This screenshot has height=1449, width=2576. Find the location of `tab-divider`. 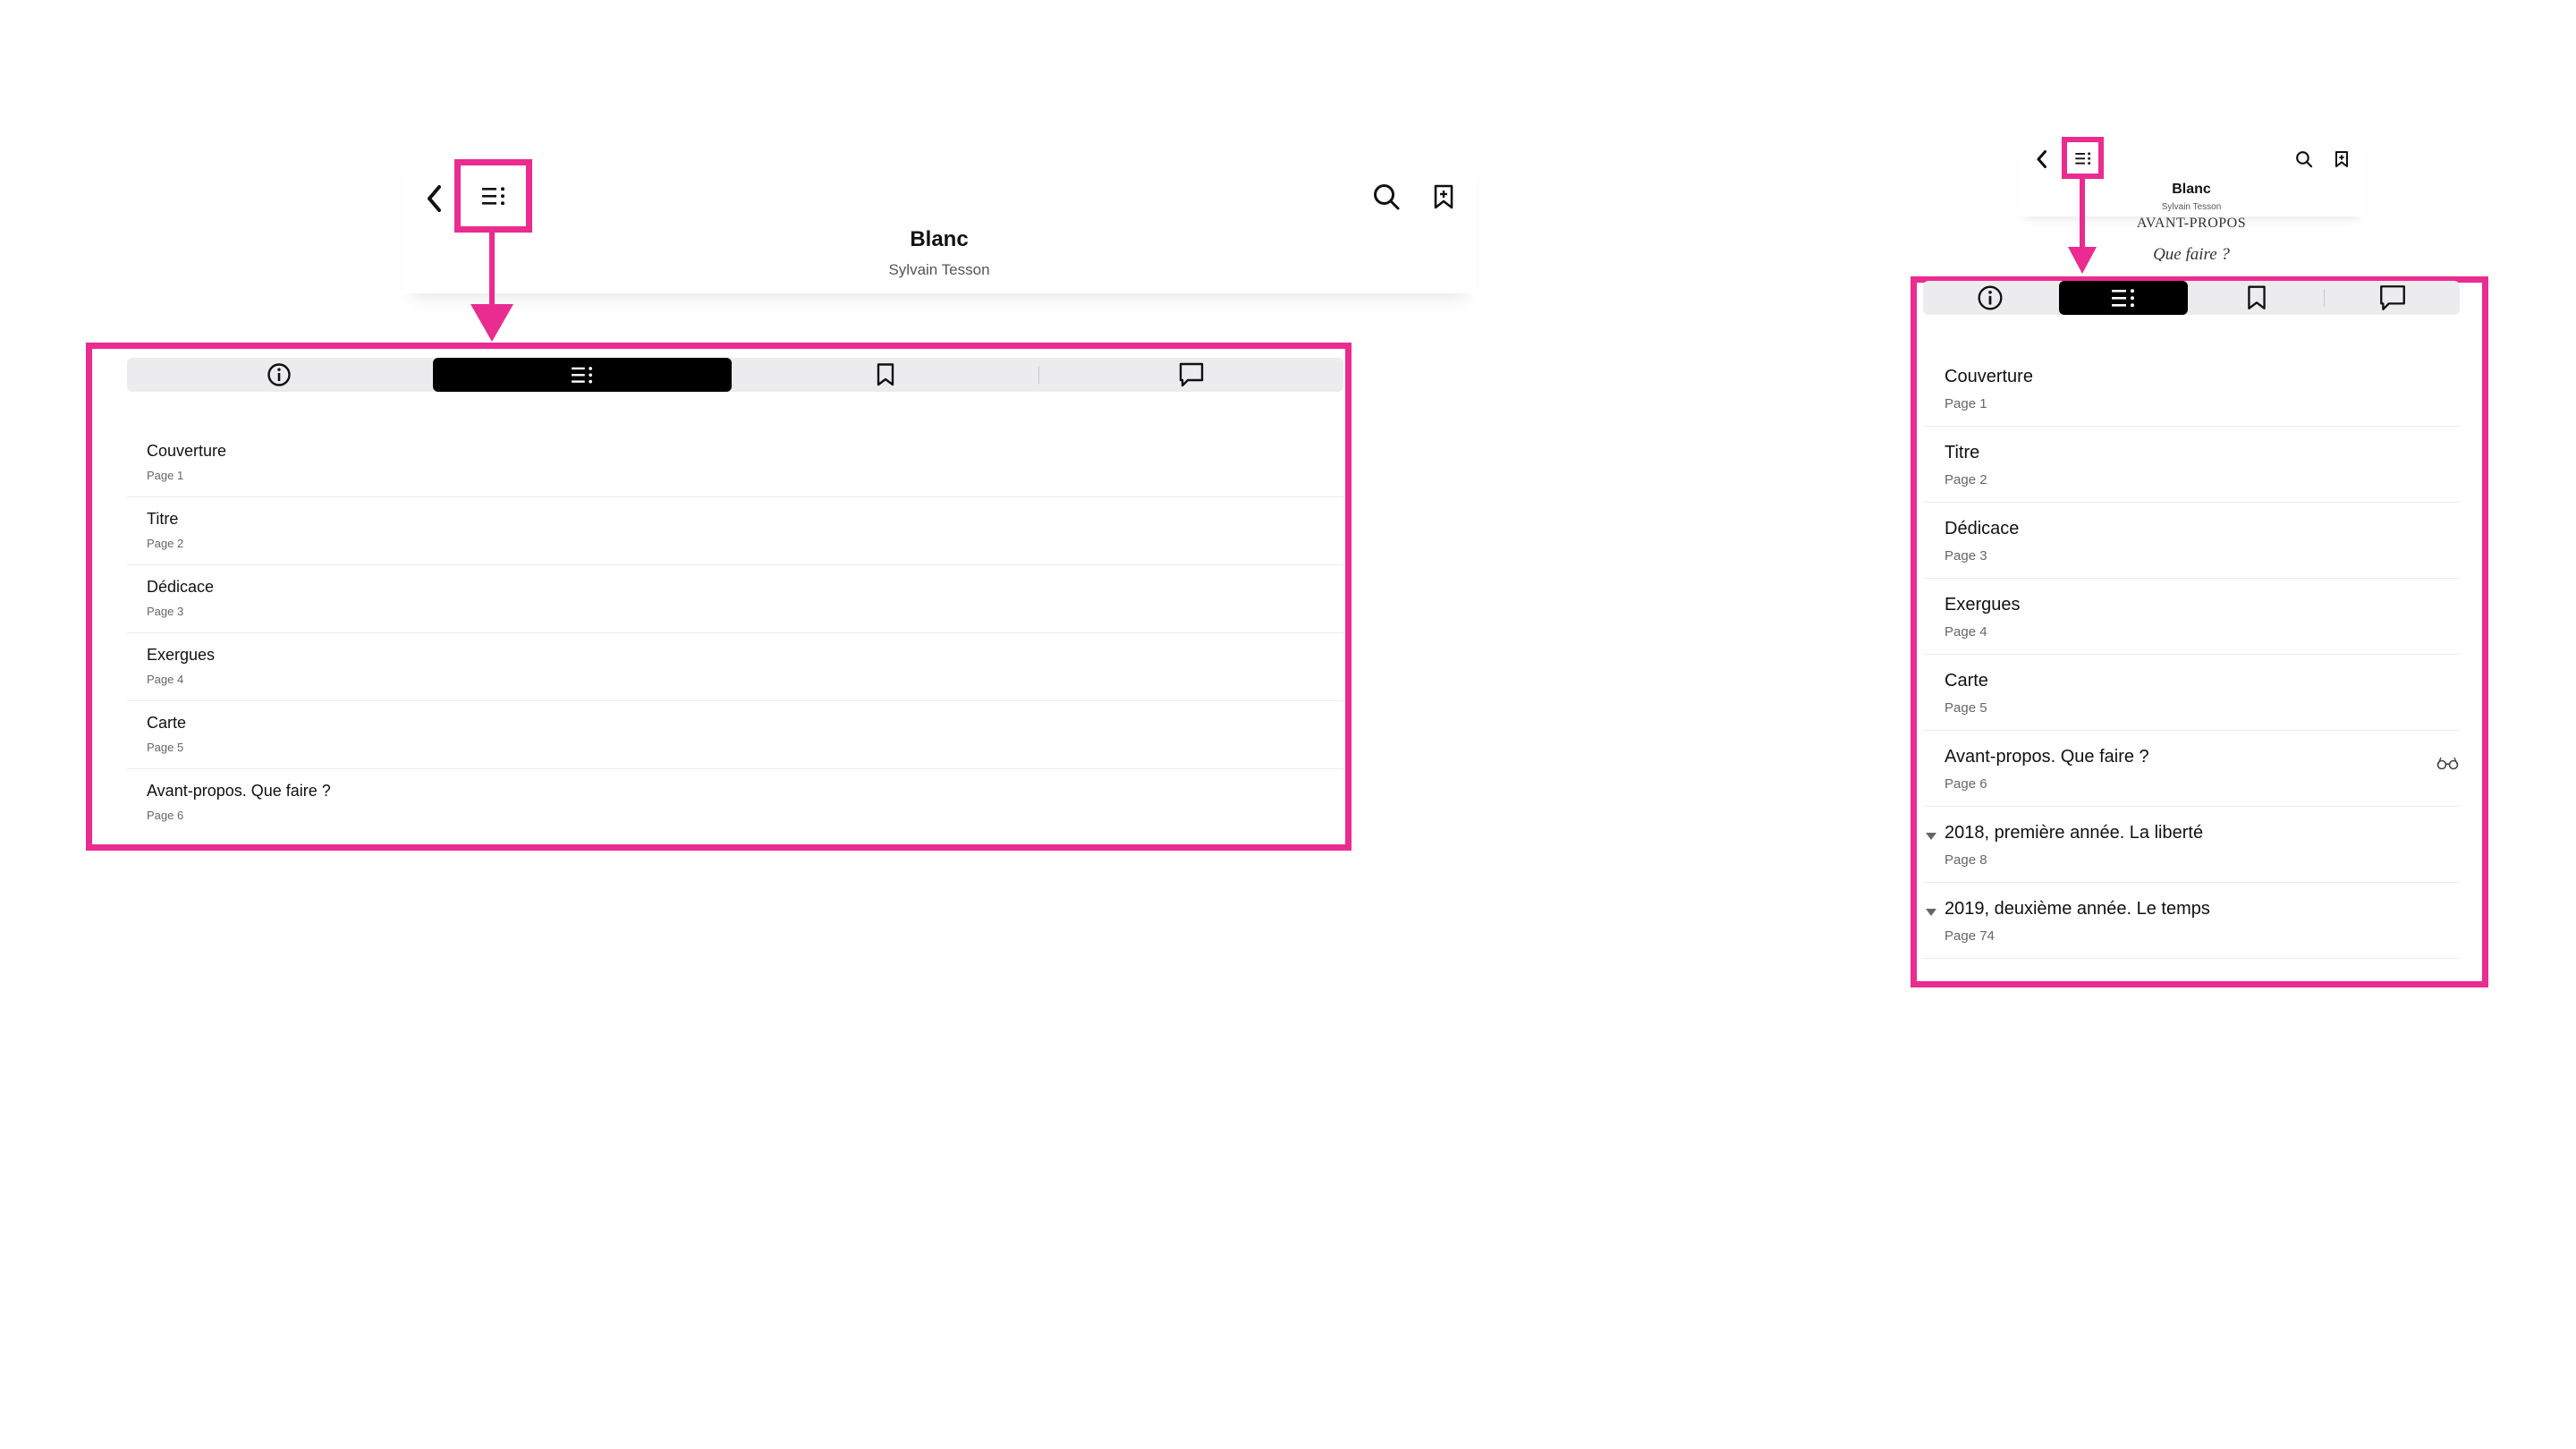

tab-divider is located at coordinates (2324, 298).